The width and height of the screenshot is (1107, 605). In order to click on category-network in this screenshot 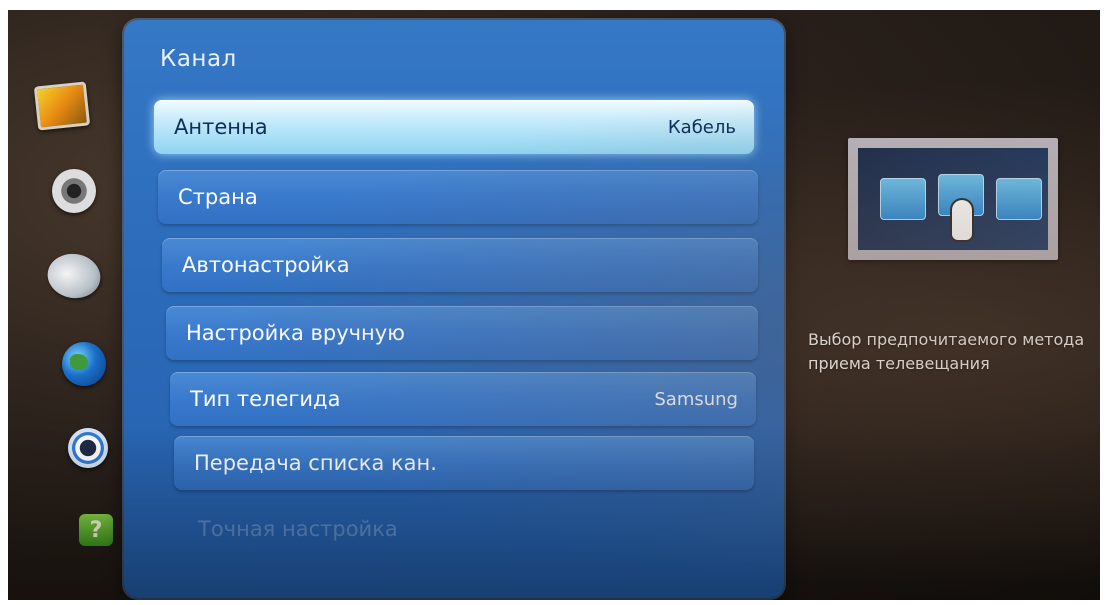, I will do `click(84, 364)`.